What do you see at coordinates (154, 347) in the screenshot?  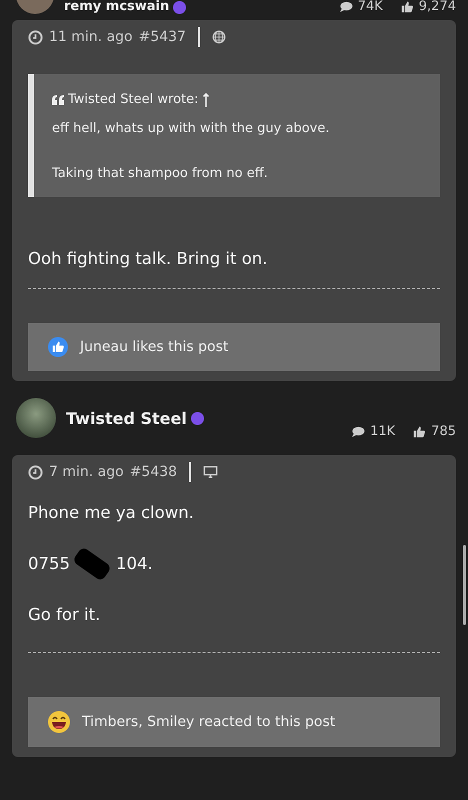 I see `reaction-text: Juneau likes this post` at bounding box center [154, 347].